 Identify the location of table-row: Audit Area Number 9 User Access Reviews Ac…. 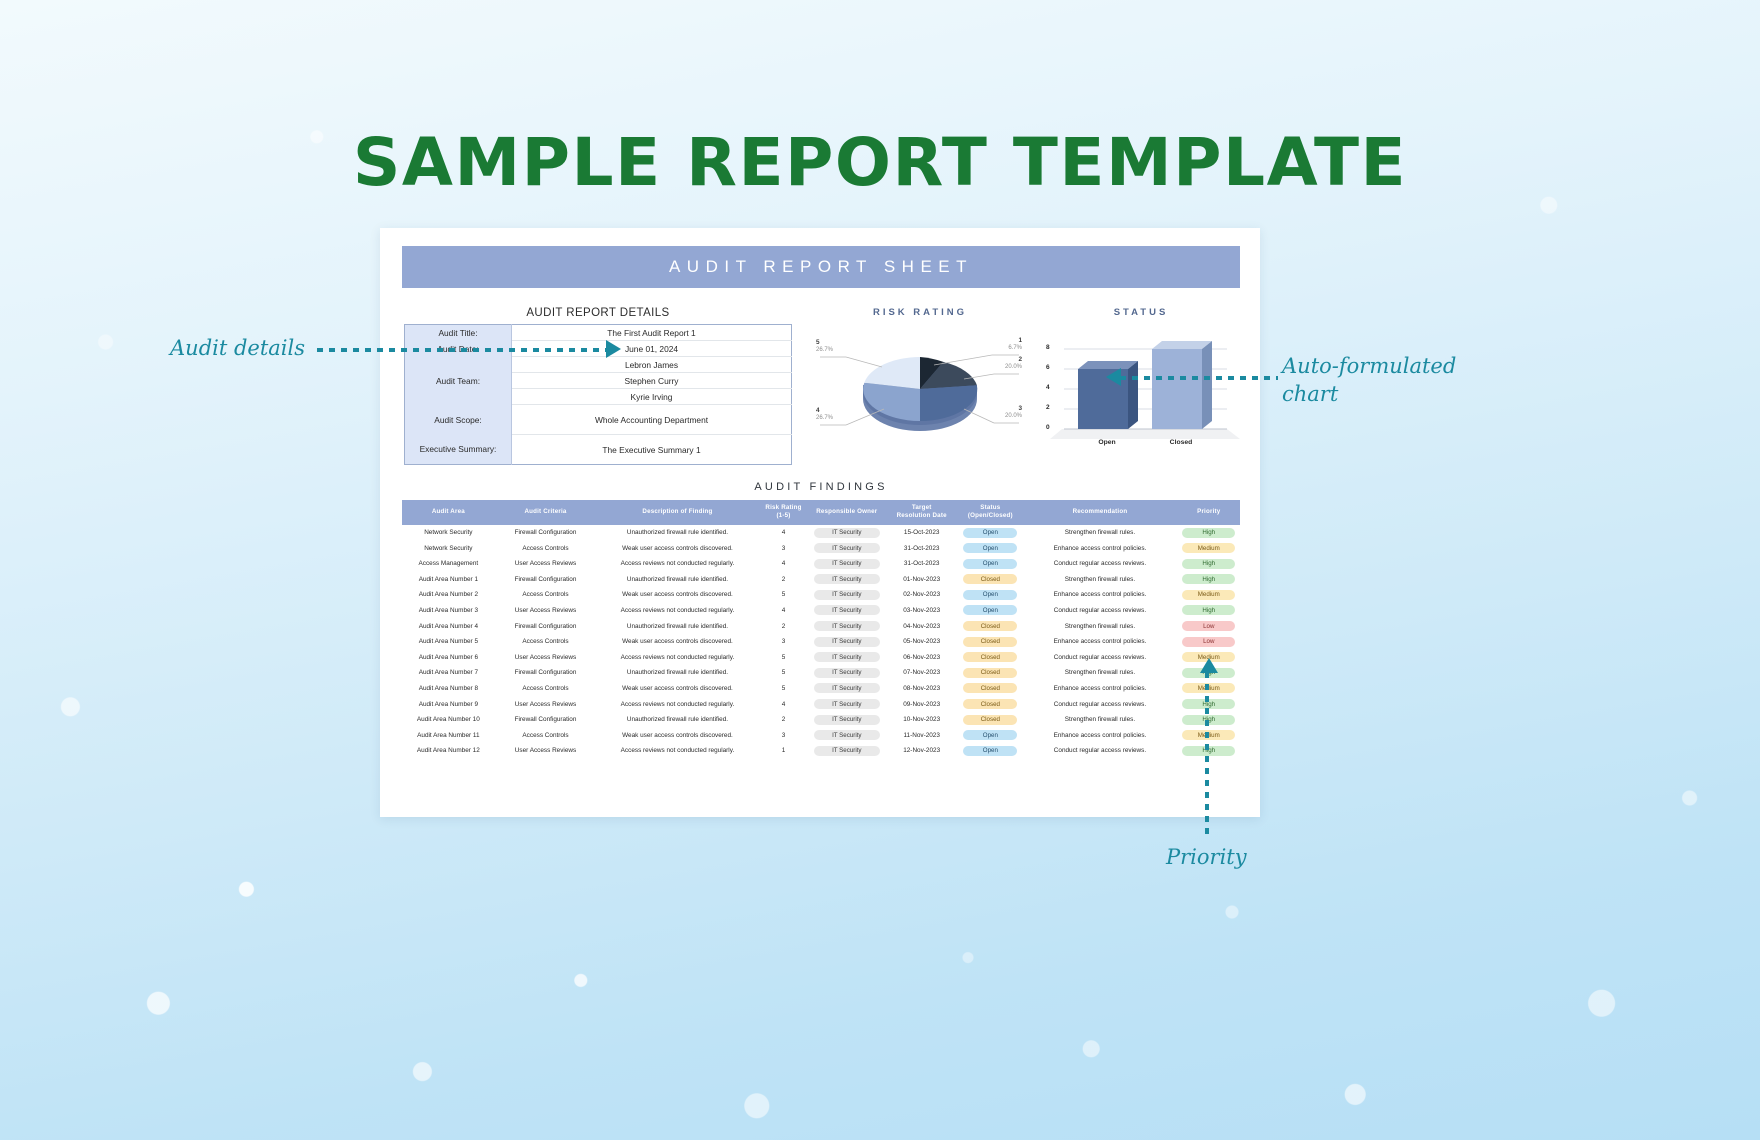
(821, 704).